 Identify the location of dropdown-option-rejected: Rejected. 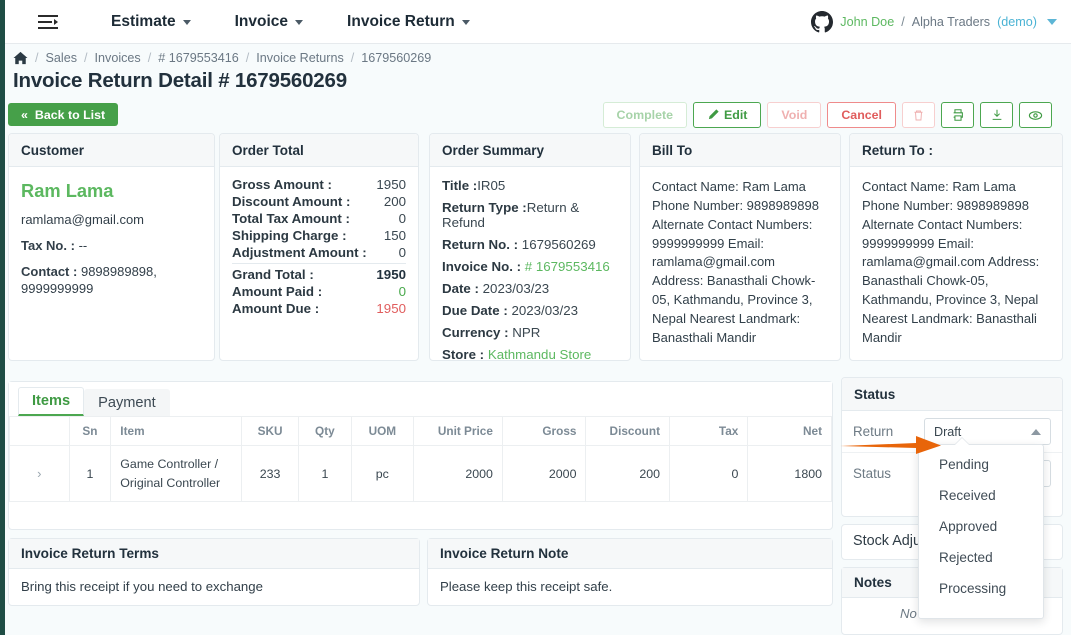
(981, 557).